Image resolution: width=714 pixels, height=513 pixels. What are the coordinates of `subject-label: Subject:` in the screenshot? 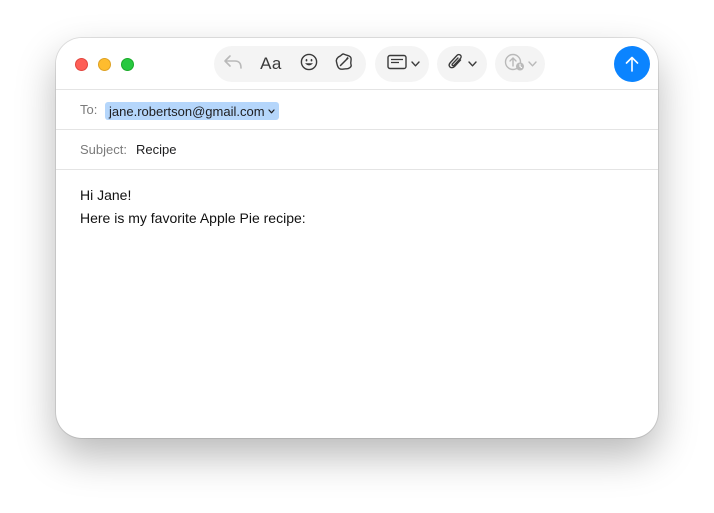 It's located at (103, 149).